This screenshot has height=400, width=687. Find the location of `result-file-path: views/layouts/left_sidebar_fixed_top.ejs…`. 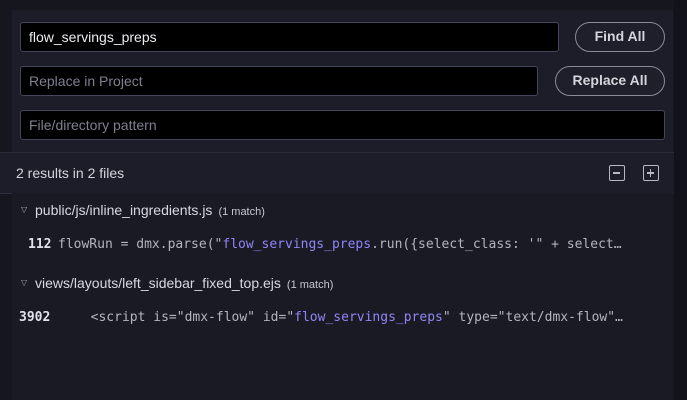

result-file-path: views/layouts/left_sidebar_fixed_top.ejs… is located at coordinates (184, 283).